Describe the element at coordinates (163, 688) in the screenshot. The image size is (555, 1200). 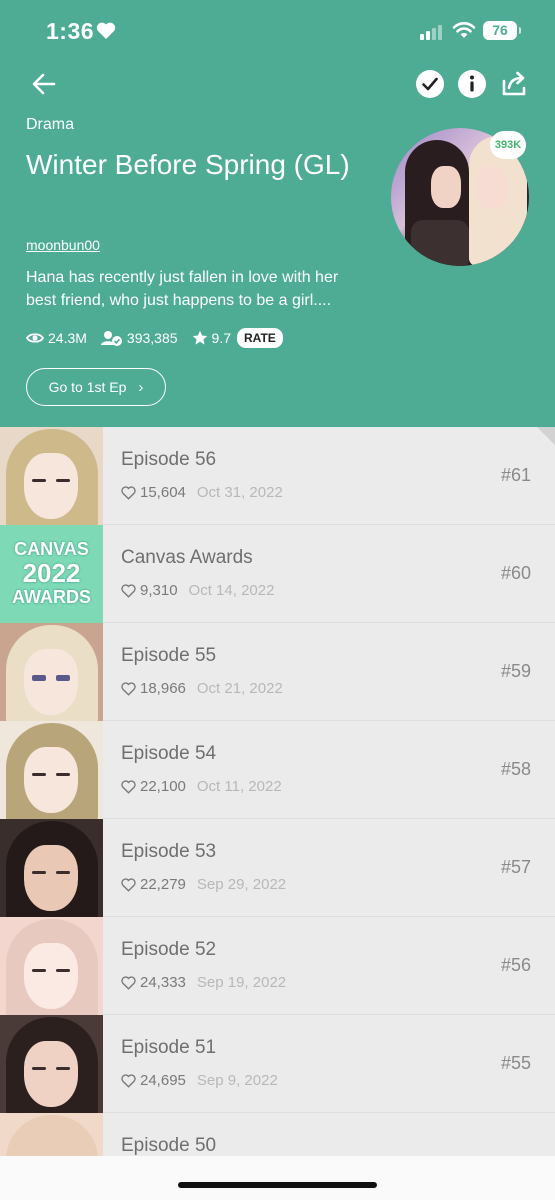
I see `episode-likes: 18,966` at that location.